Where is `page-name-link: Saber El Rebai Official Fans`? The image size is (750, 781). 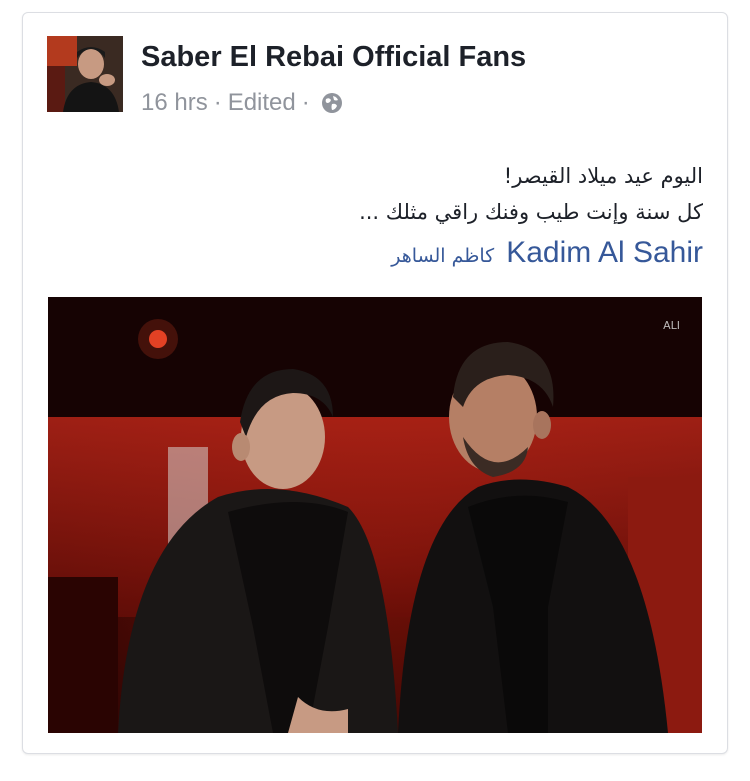 page-name-link: Saber El Rebai Official Fans is located at coordinates (333, 57).